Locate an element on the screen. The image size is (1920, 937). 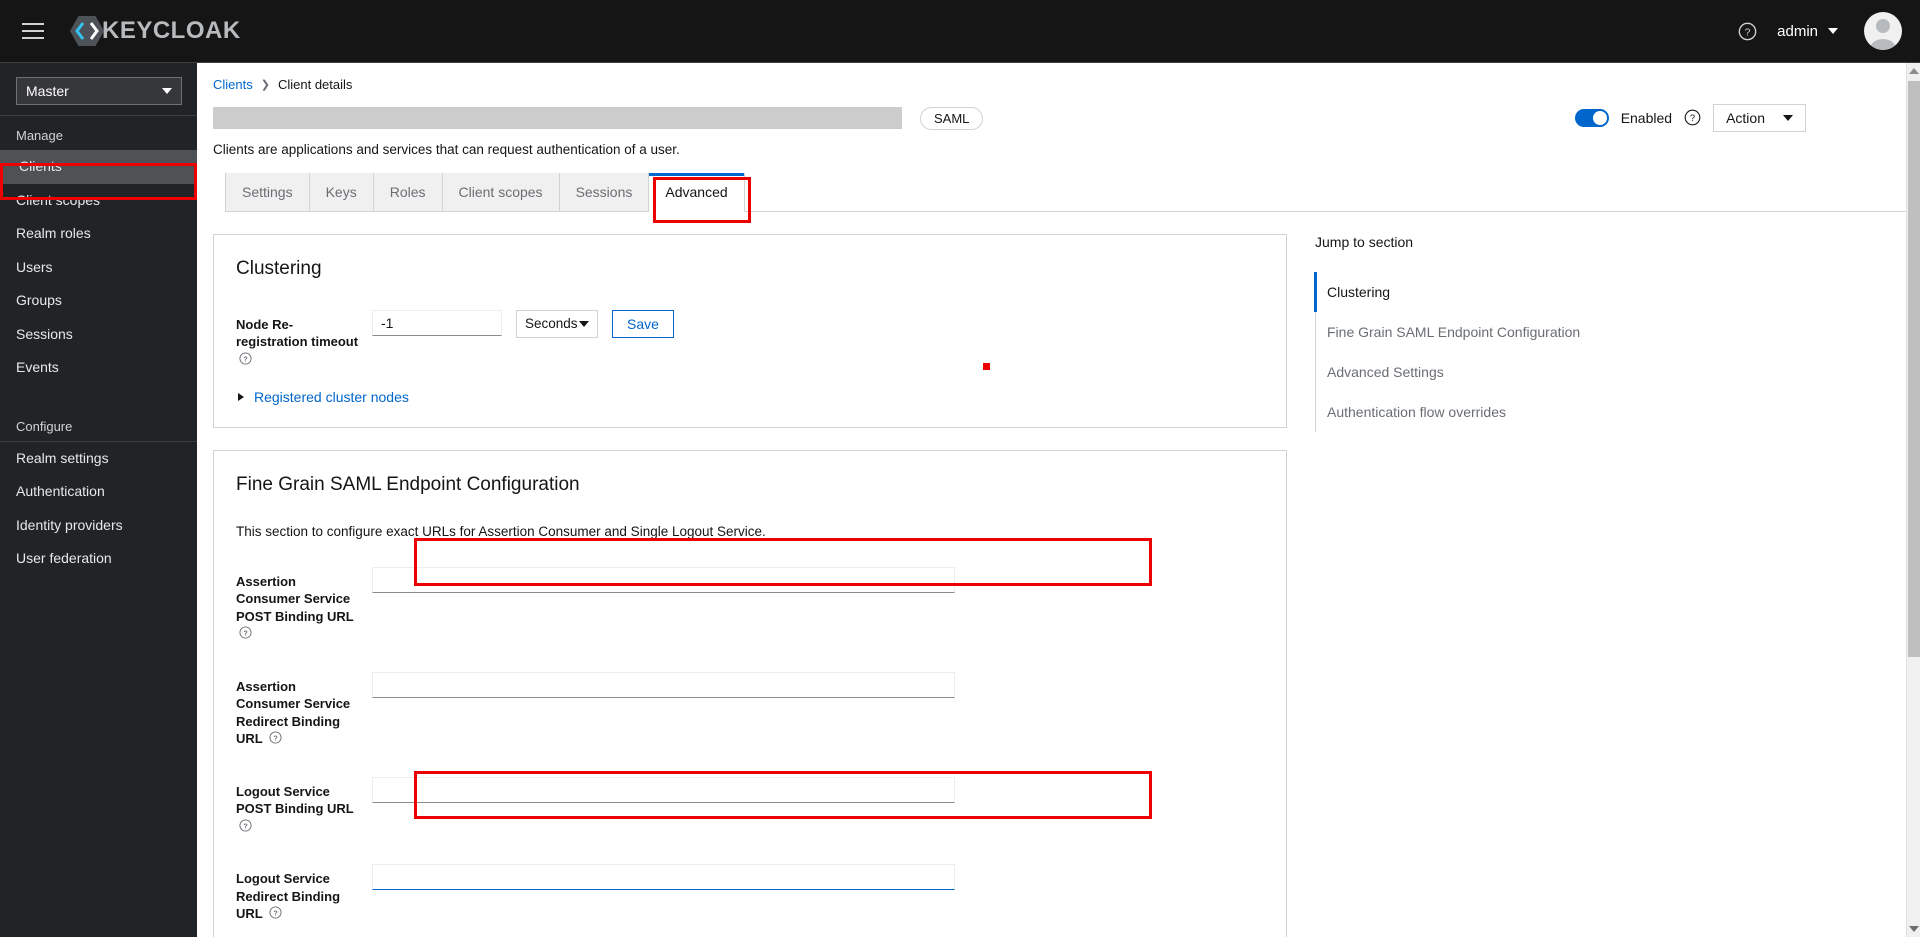
acs-redirect-binding-input is located at coordinates (663, 684).